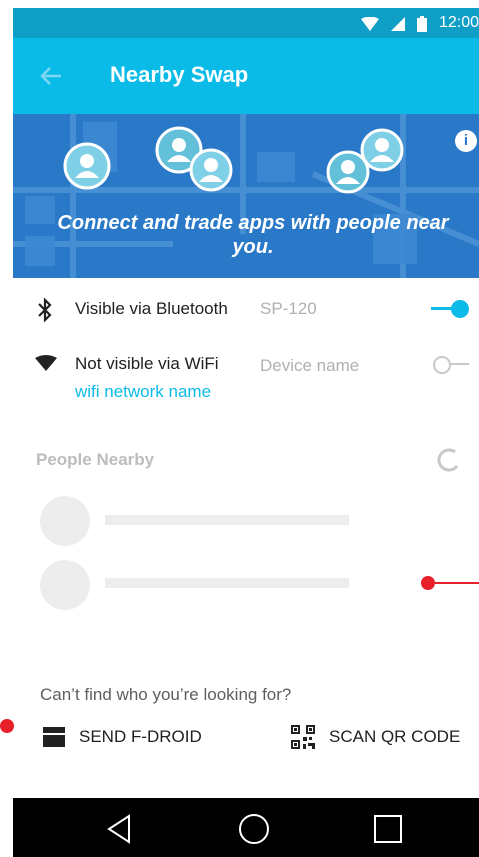 This screenshot has height=857, width=479. I want to click on signal-icon, so click(398, 24).